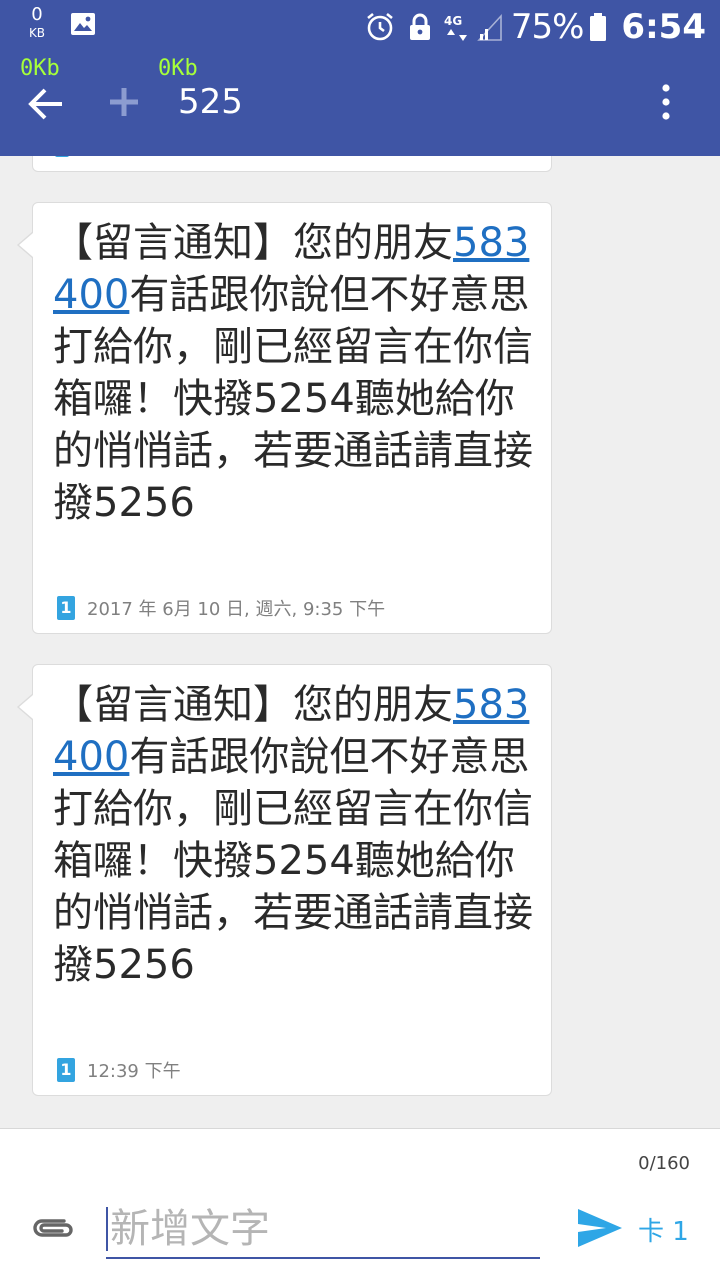 The width and height of the screenshot is (720, 1280). What do you see at coordinates (83, 24) in the screenshot?
I see `image-notification-icon` at bounding box center [83, 24].